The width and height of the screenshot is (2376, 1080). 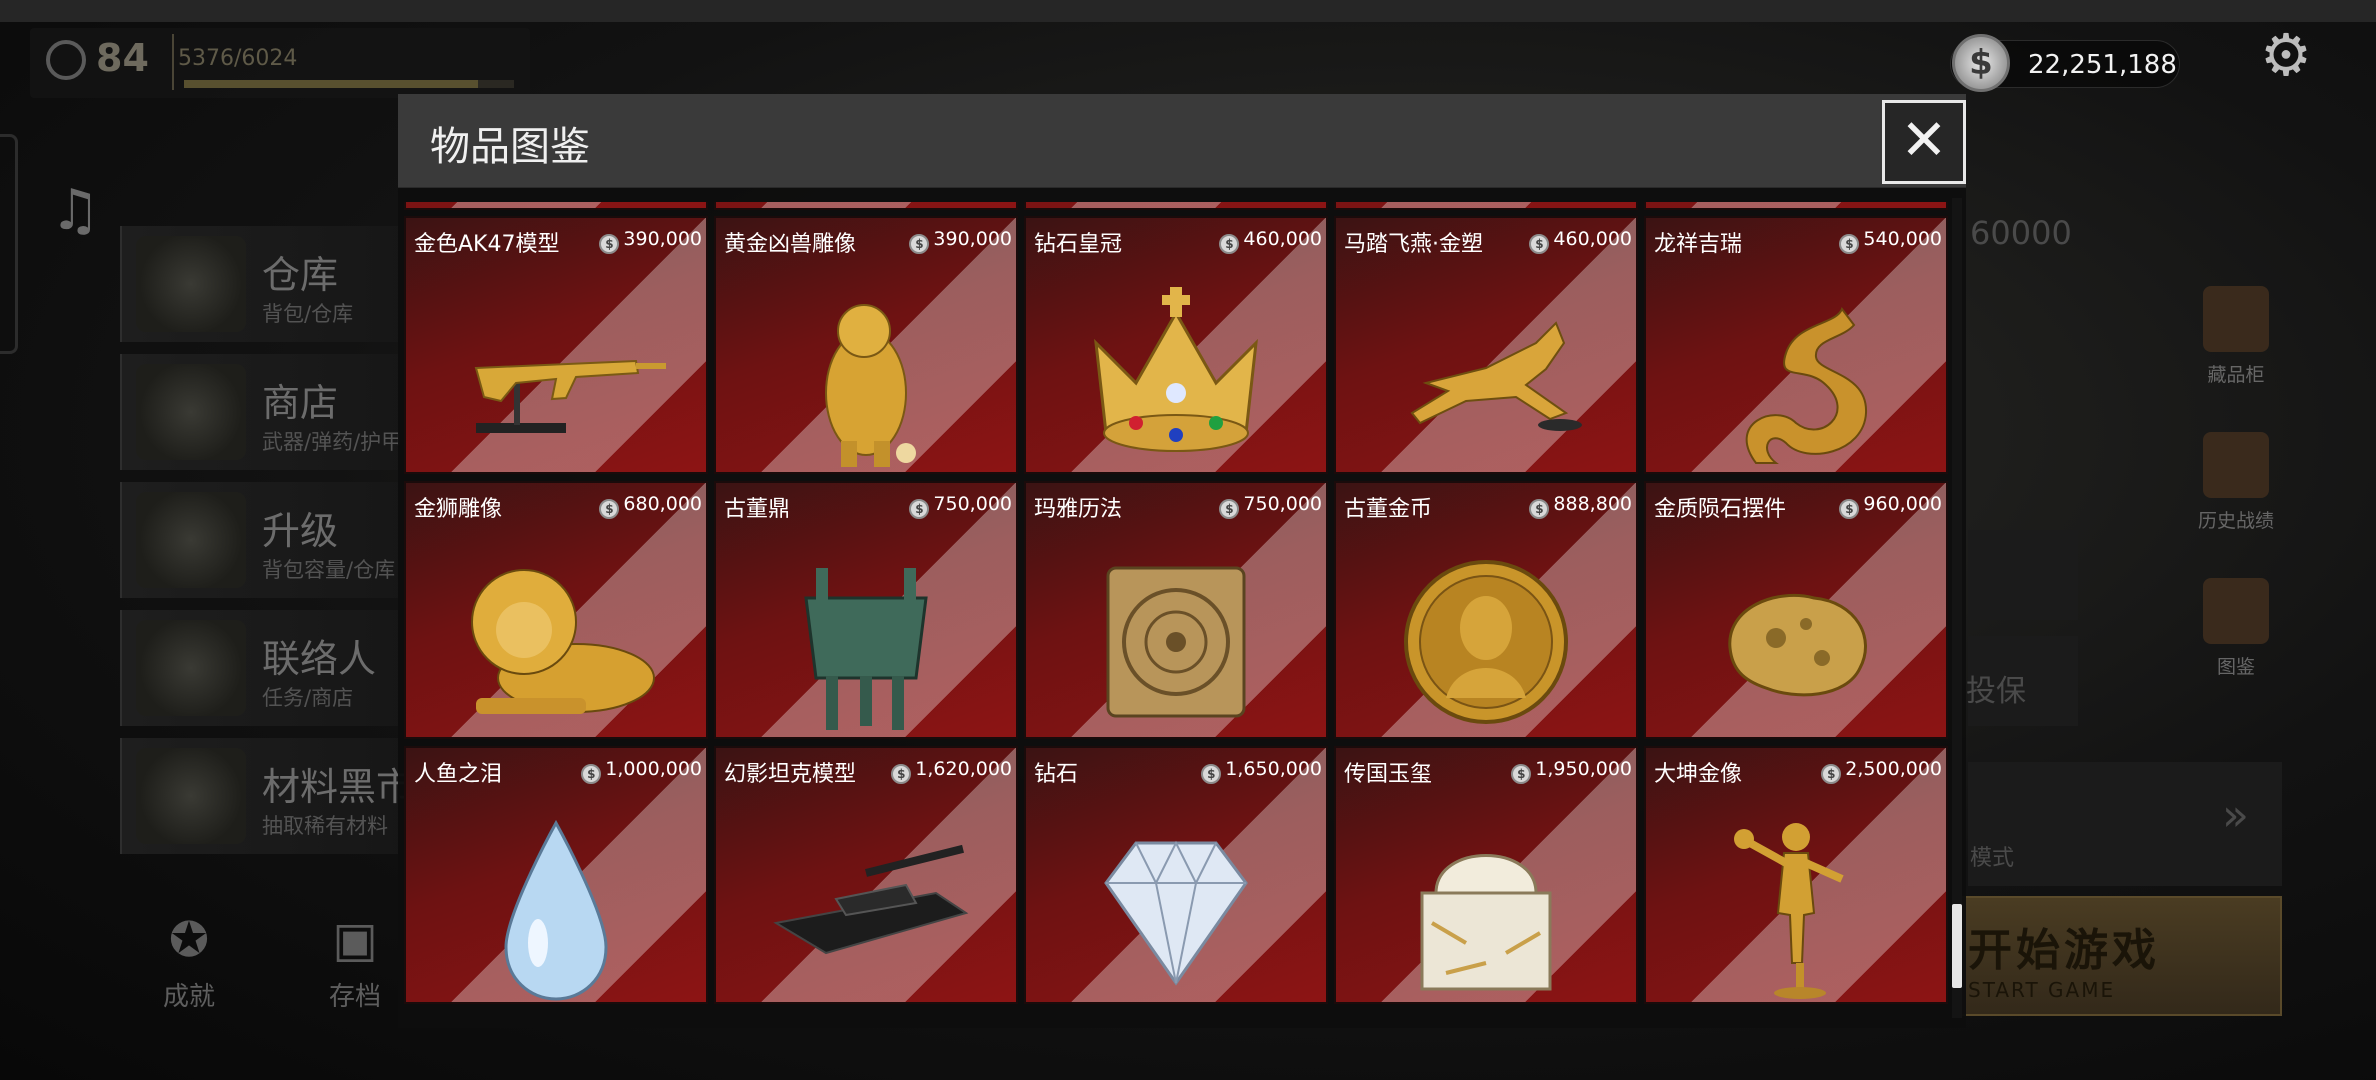 I want to click on item-card: 钻石 $1,650,000, so click(x=1176, y=875).